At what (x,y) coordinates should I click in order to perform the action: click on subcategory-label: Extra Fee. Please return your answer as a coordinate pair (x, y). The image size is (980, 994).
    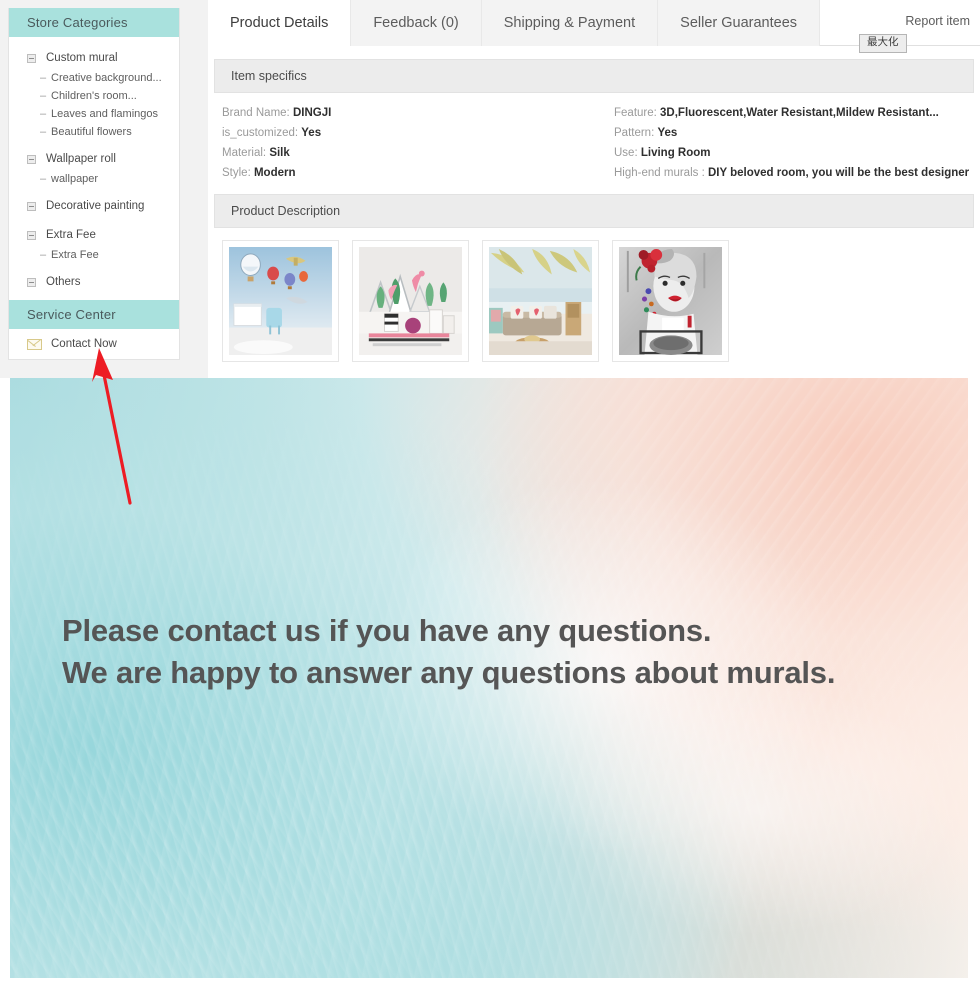
    Looking at the image, I should click on (75, 255).